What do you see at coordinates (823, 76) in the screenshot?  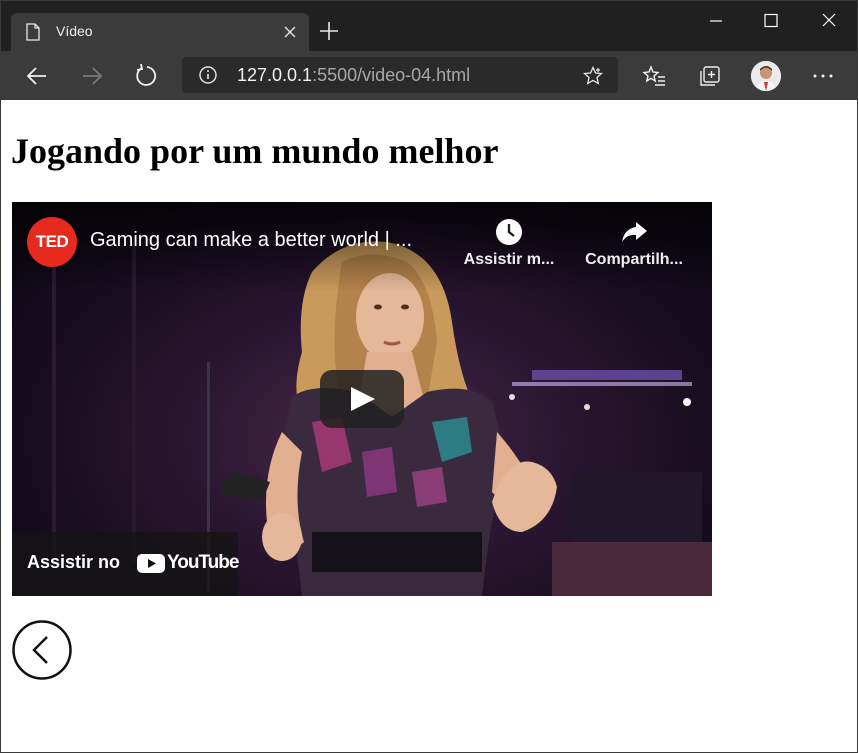 I see `more-icon` at bounding box center [823, 76].